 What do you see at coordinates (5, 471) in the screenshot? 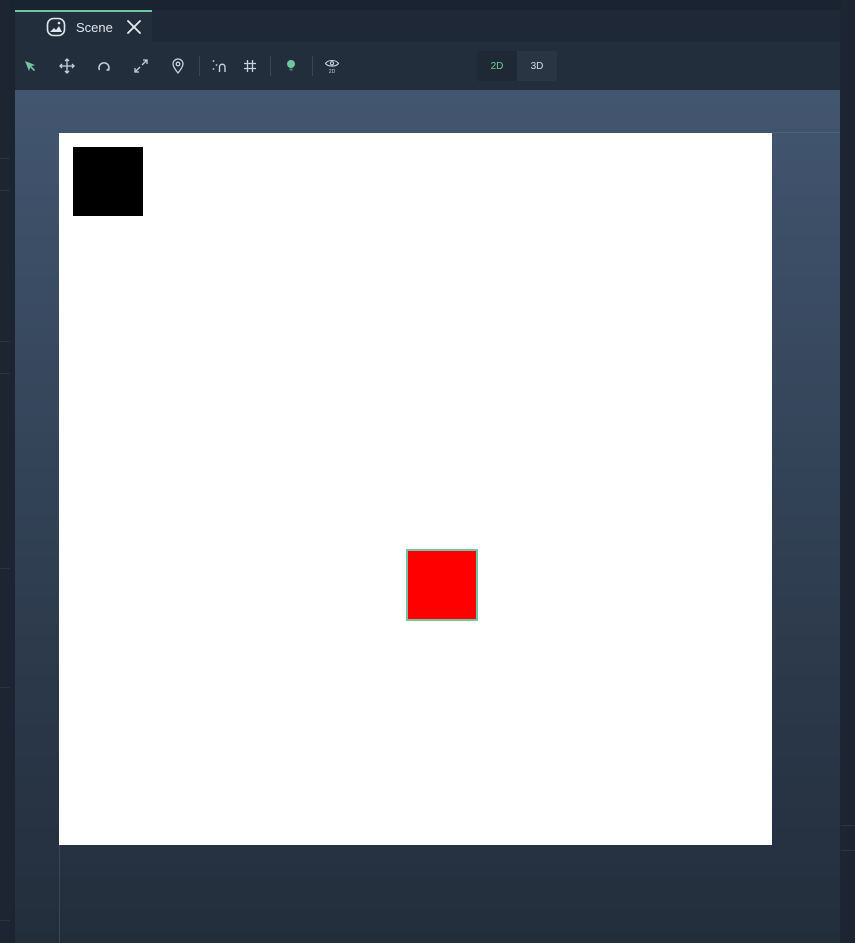
I see `left-panel-edge` at bounding box center [5, 471].